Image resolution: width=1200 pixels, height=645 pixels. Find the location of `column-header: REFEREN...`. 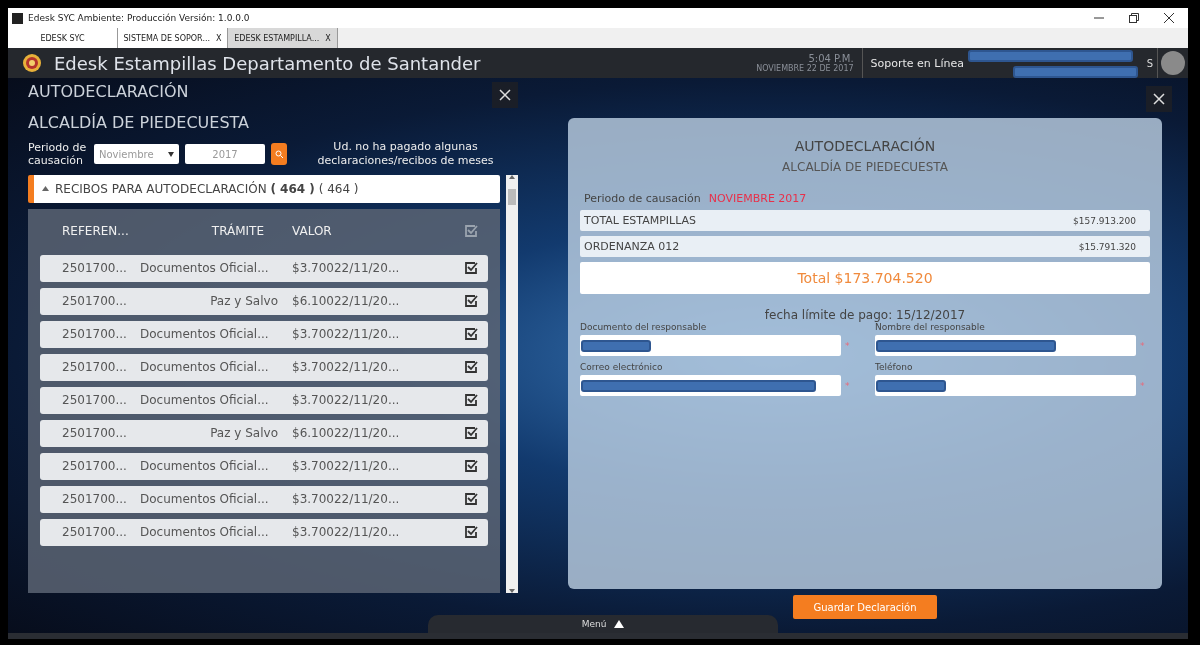

column-header: REFEREN... is located at coordinates (96, 230).